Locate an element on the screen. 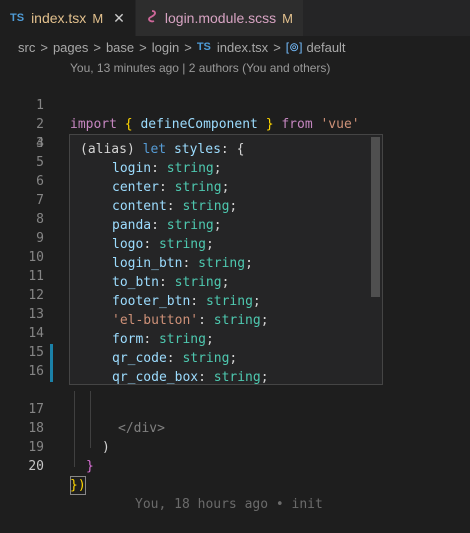 The image size is (470, 533). line-number: 20 is located at coordinates (36, 466).